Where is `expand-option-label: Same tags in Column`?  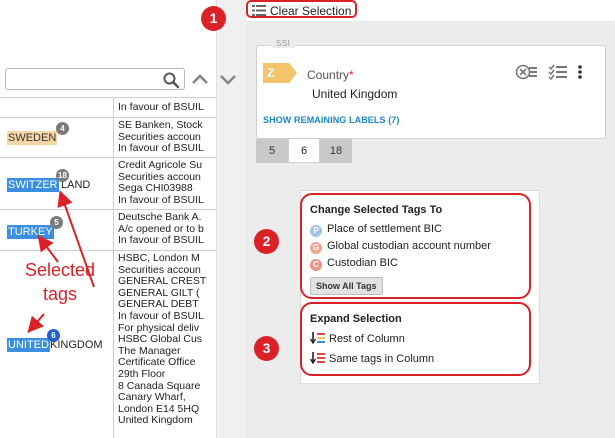
expand-option-label: Same tags in Column is located at coordinates (382, 359).